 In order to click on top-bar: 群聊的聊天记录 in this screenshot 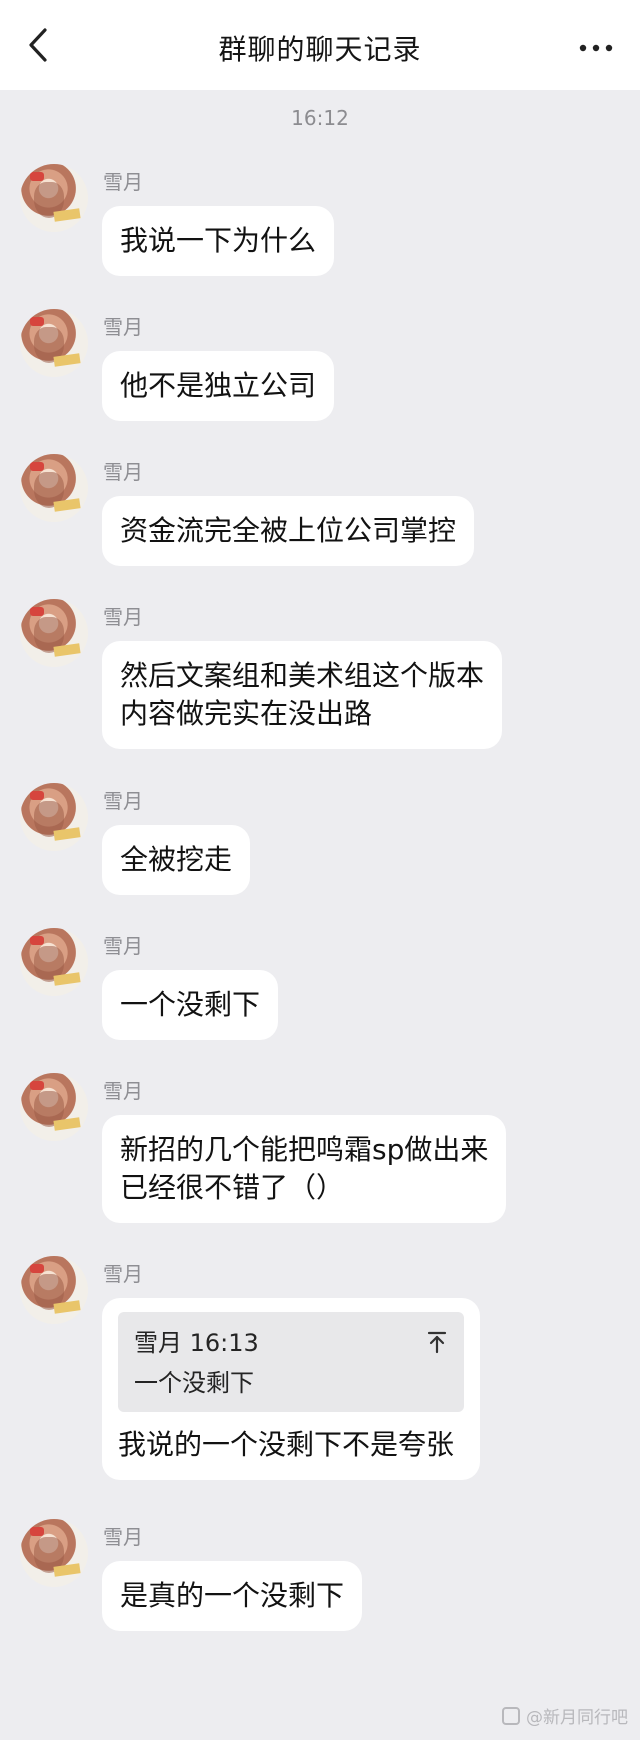, I will do `click(320, 45)`.